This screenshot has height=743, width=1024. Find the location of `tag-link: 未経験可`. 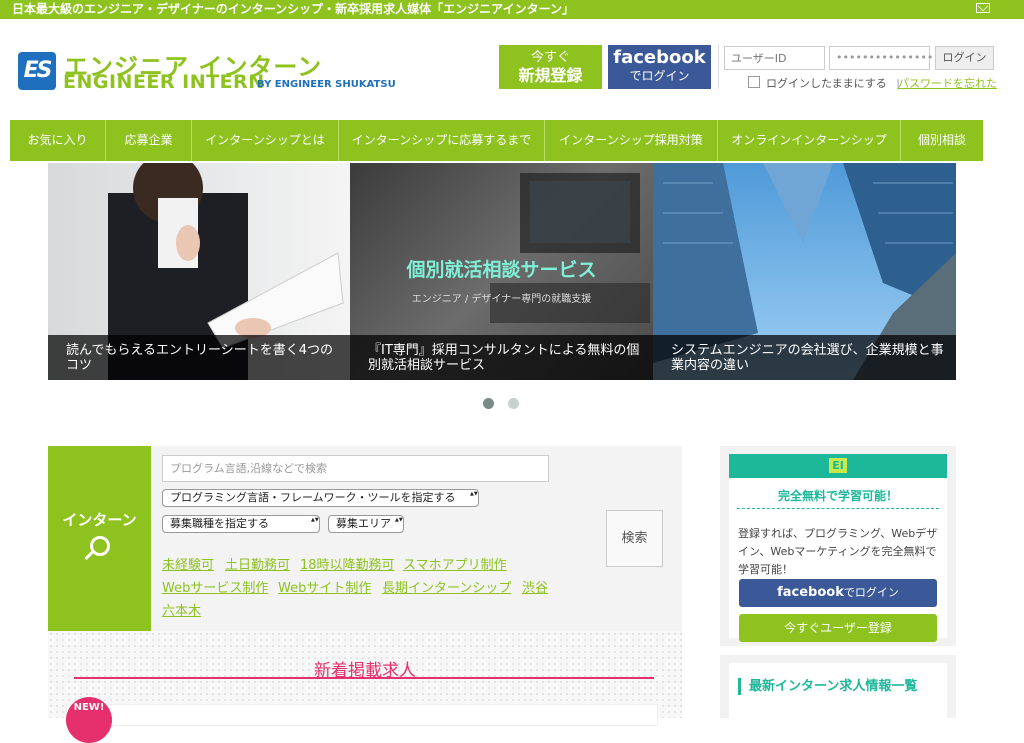

tag-link: 未経験可 is located at coordinates (188, 563).